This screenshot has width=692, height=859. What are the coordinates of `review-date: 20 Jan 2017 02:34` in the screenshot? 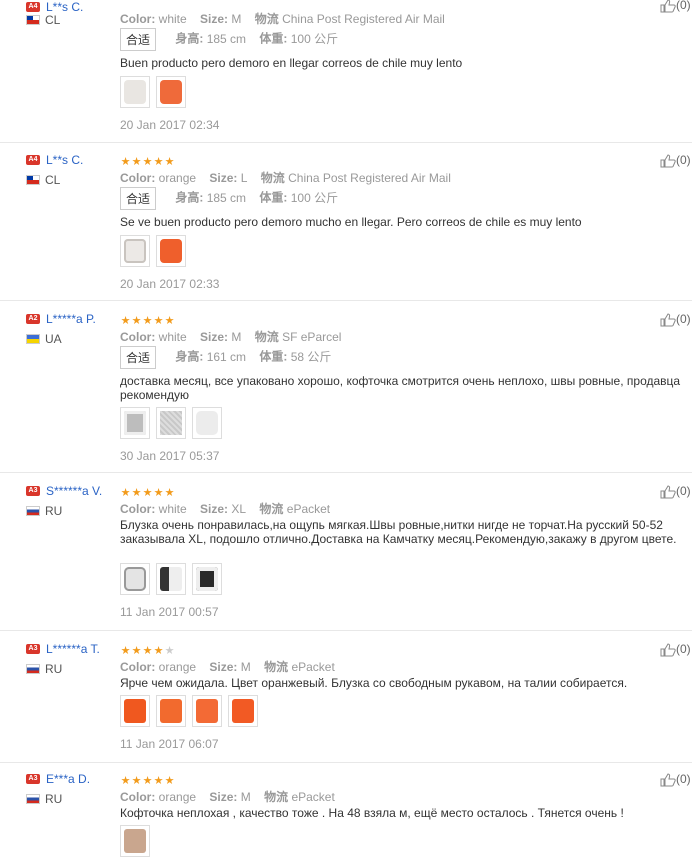 It's located at (170, 125).